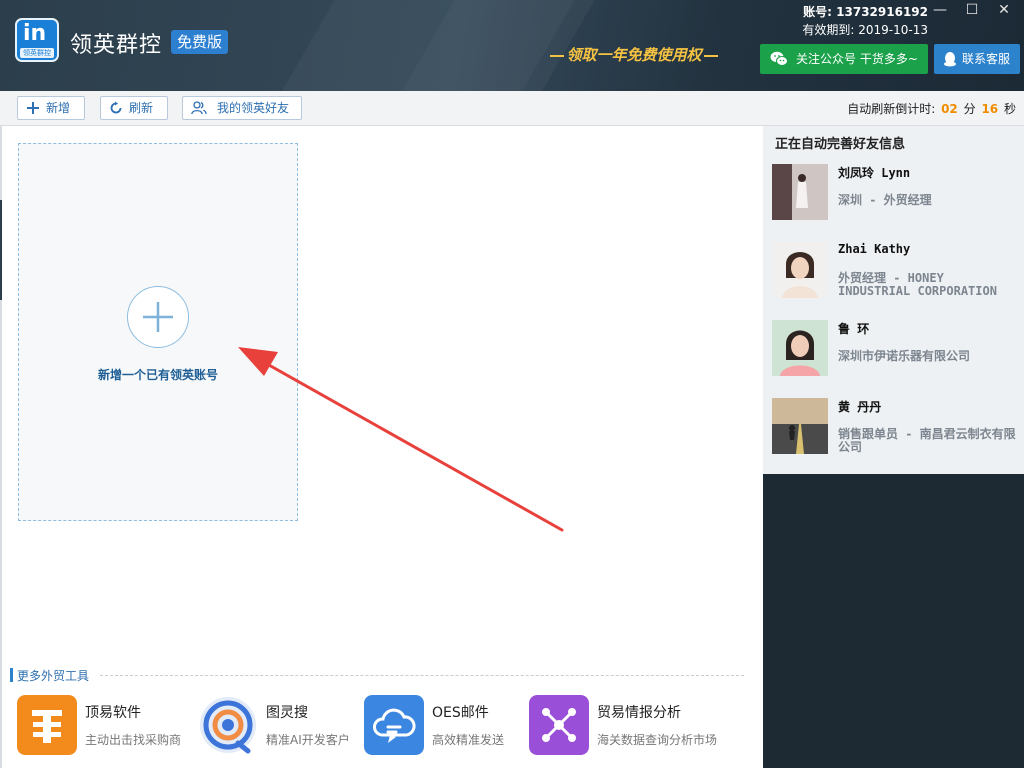 The image size is (1024, 768). I want to click on friend-item: 黄 丹丹 销售跟单员 - 南昌君云制衣有限公司, so click(897, 428).